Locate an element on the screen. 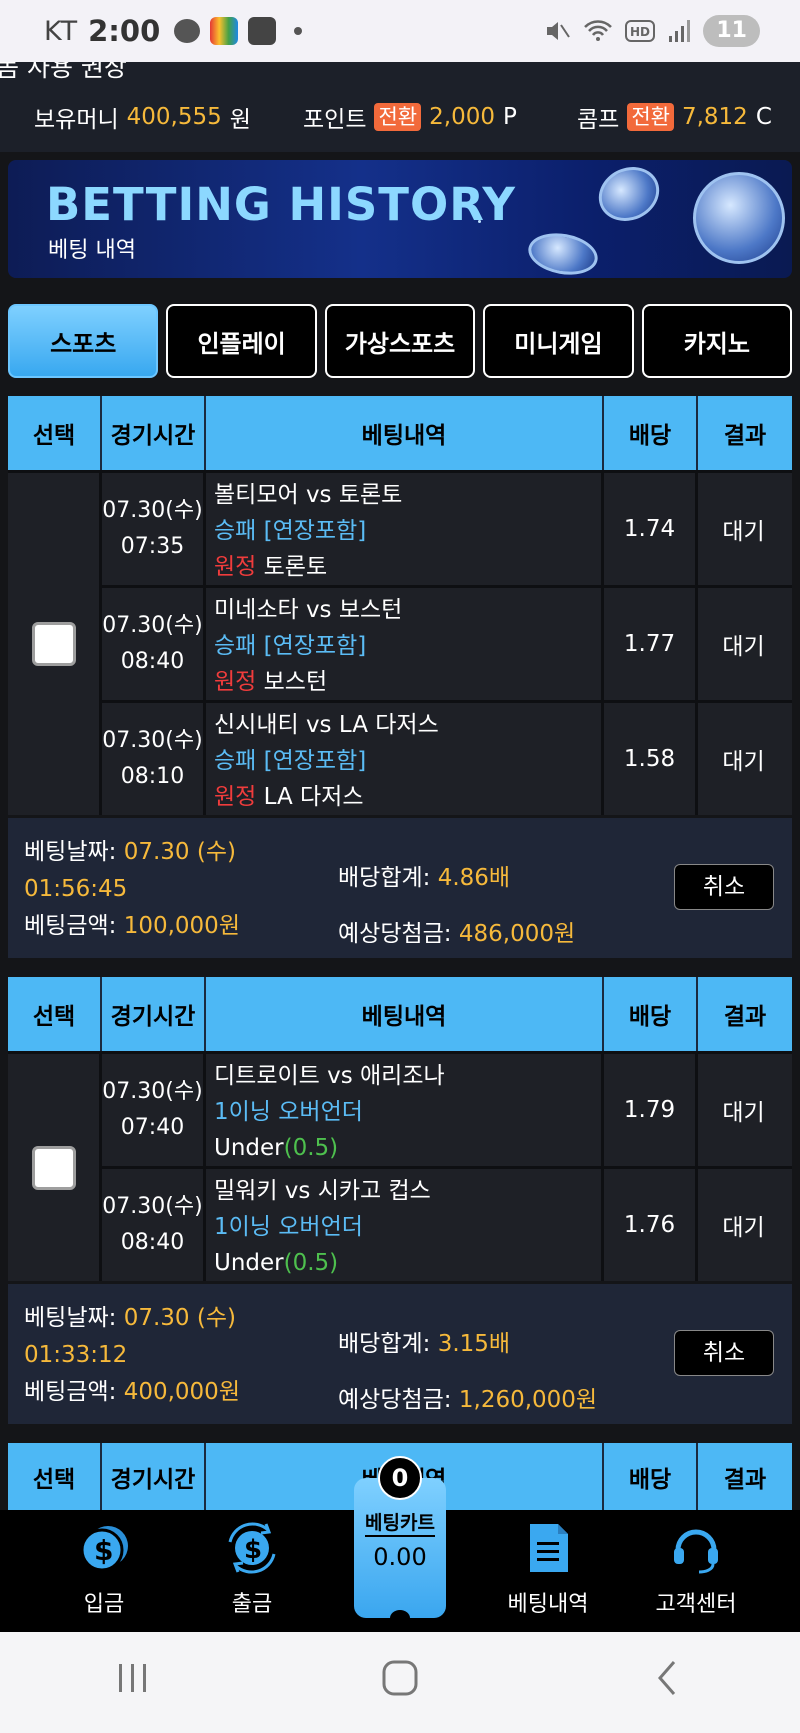 This screenshot has width=800, height=1733. notice-text: 돔 사용 권장 is located at coordinates (63, 72).